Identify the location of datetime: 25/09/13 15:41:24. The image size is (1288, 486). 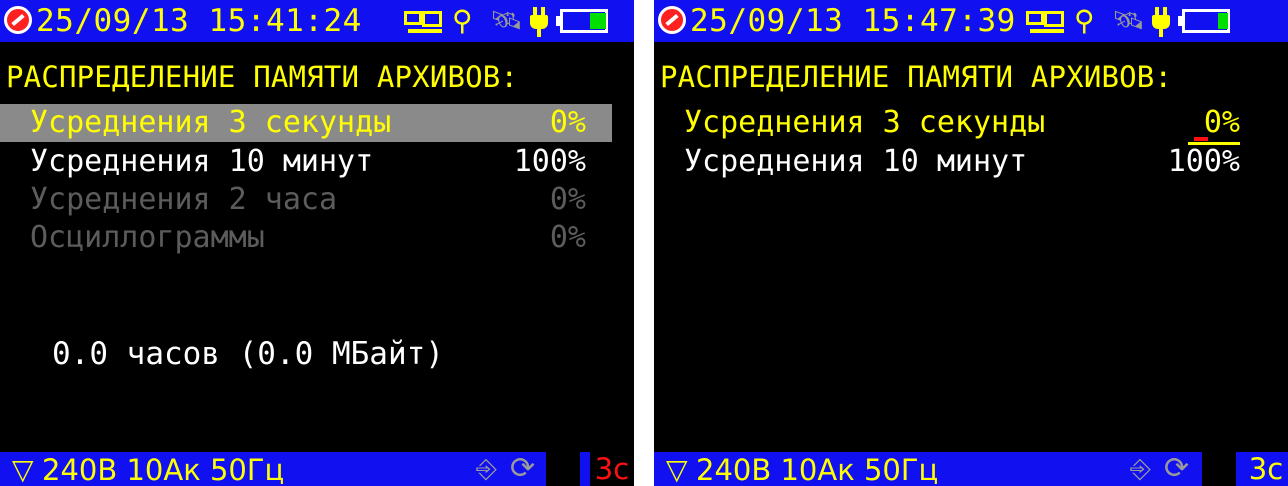
(199, 21).